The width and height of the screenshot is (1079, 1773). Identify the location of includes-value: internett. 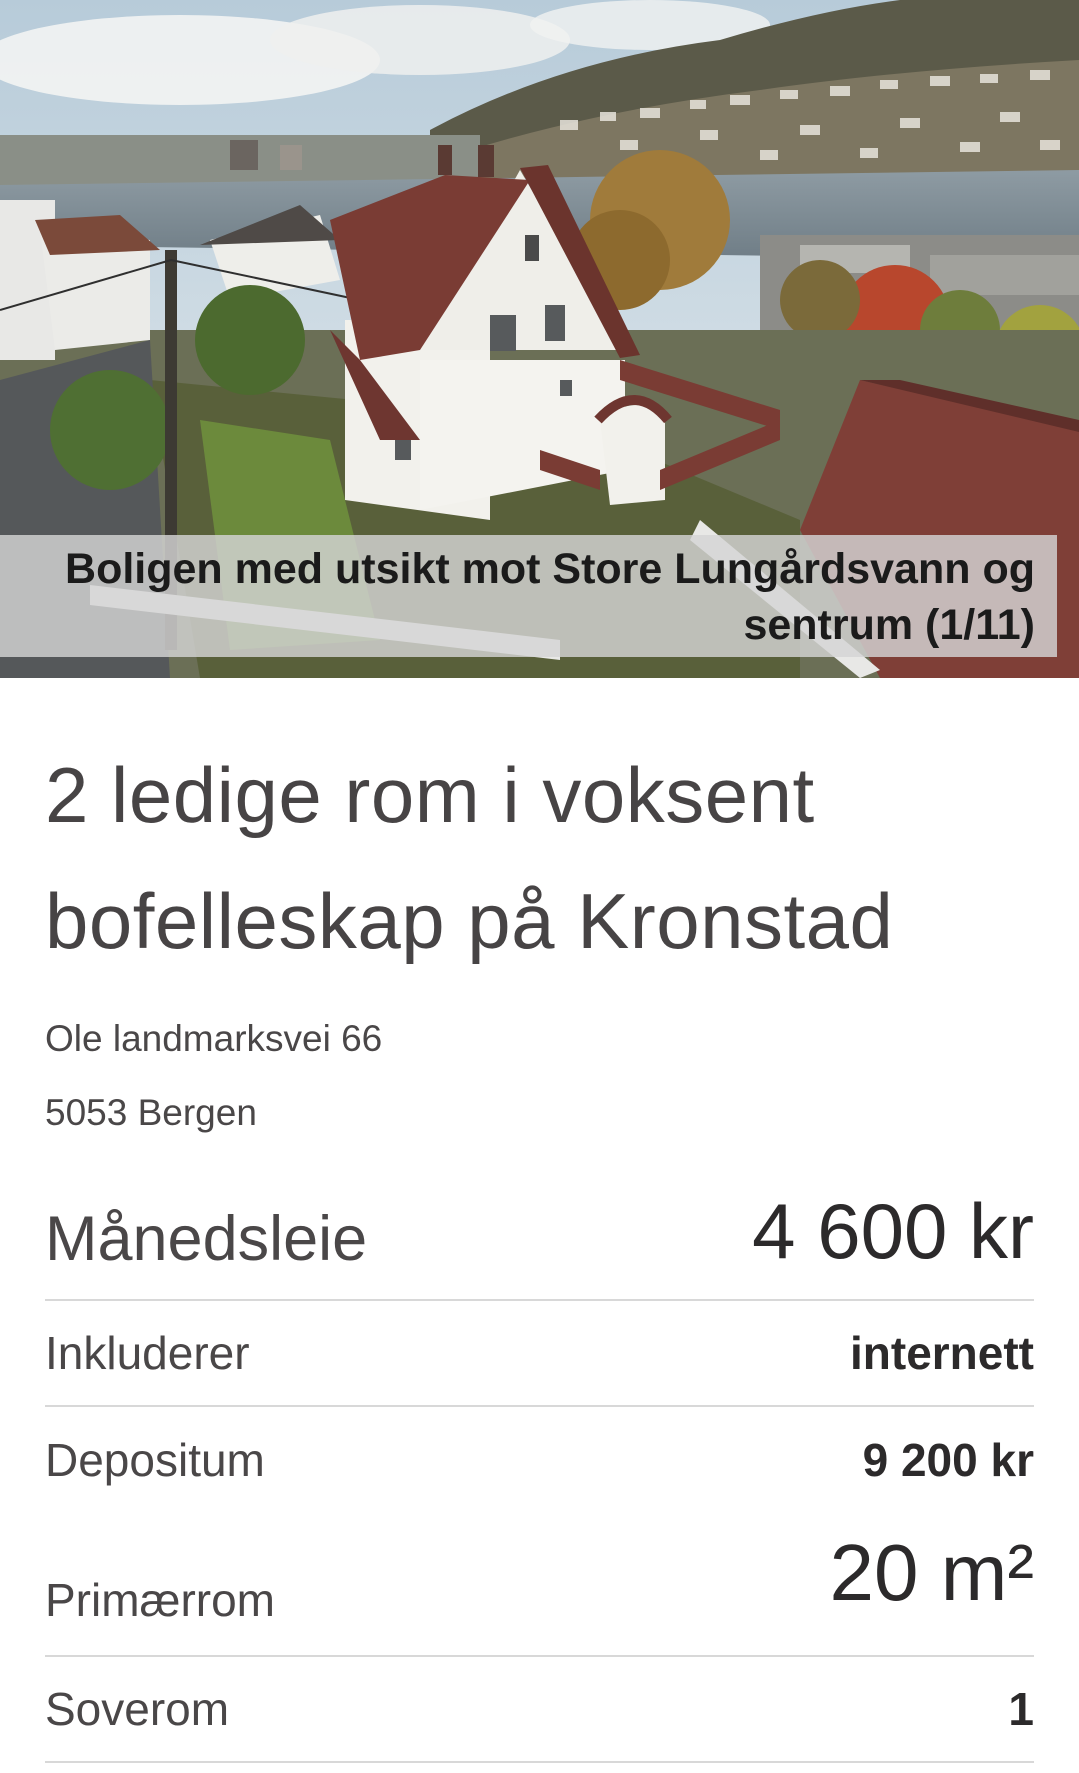
(942, 1353).